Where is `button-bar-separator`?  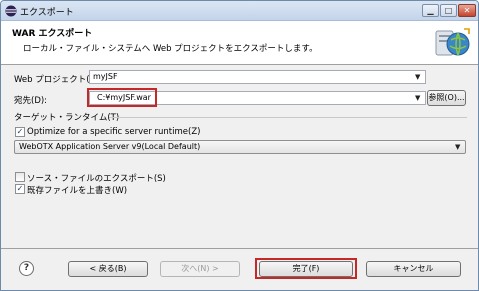 button-bar-separator is located at coordinates (239, 248).